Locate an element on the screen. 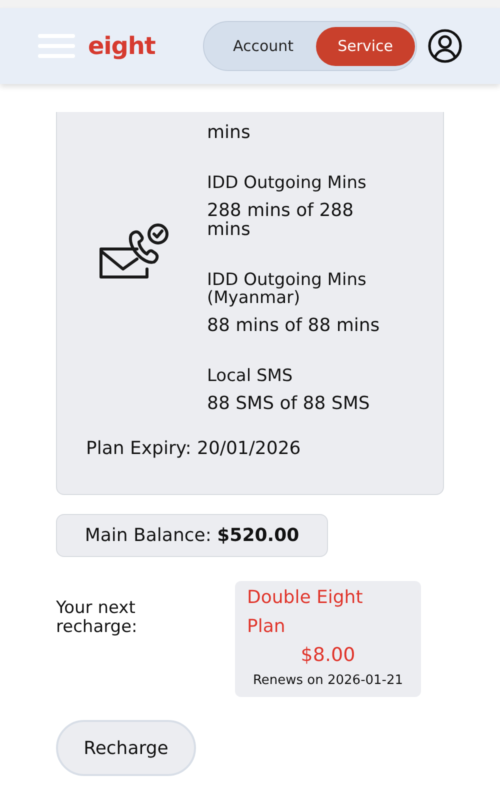 The width and height of the screenshot is (500, 798). allowance-value: mins is located at coordinates (229, 132).